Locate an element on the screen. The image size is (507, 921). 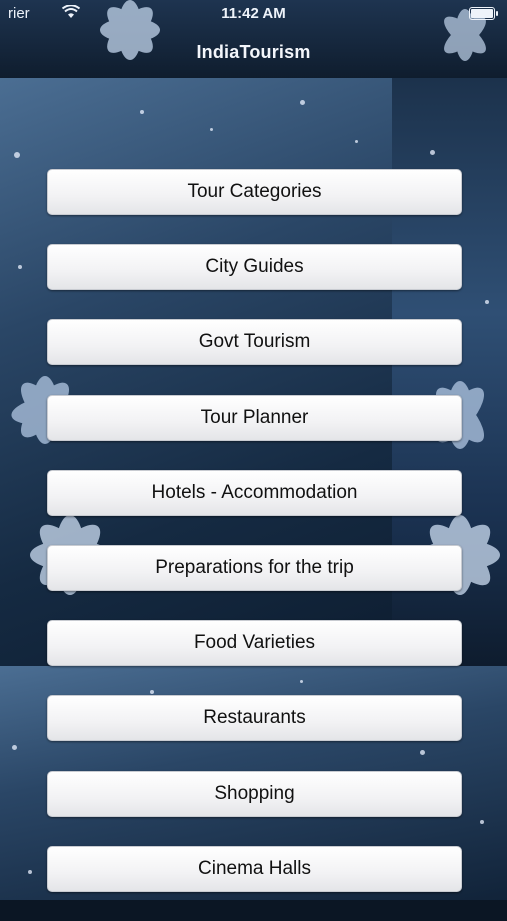
city-guides-button: City Guides is located at coordinates (254, 267).